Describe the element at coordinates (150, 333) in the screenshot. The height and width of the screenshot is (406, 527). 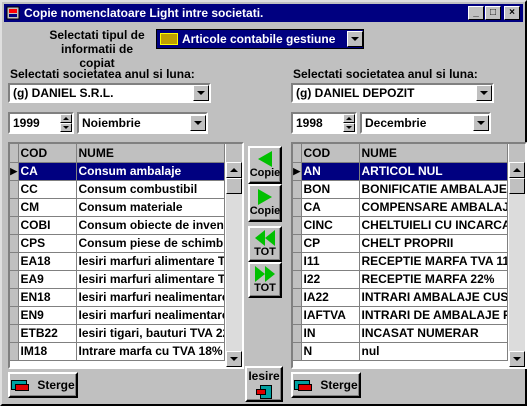
I see `cell-nume: Iesiri tigari, bauturi TVA 22%` at that location.